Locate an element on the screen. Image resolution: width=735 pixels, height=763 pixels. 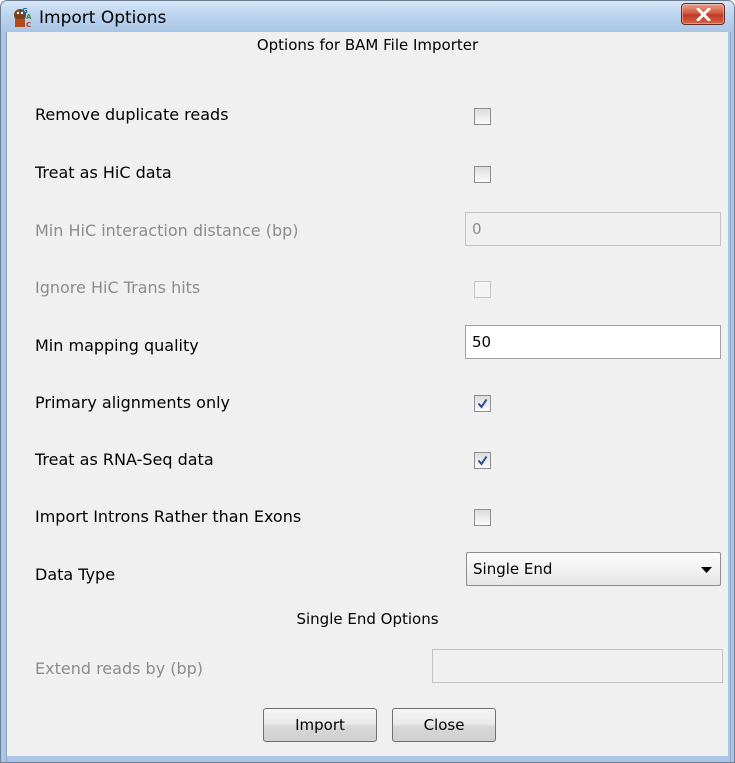
treat-hic-checkbox is located at coordinates (482, 174).